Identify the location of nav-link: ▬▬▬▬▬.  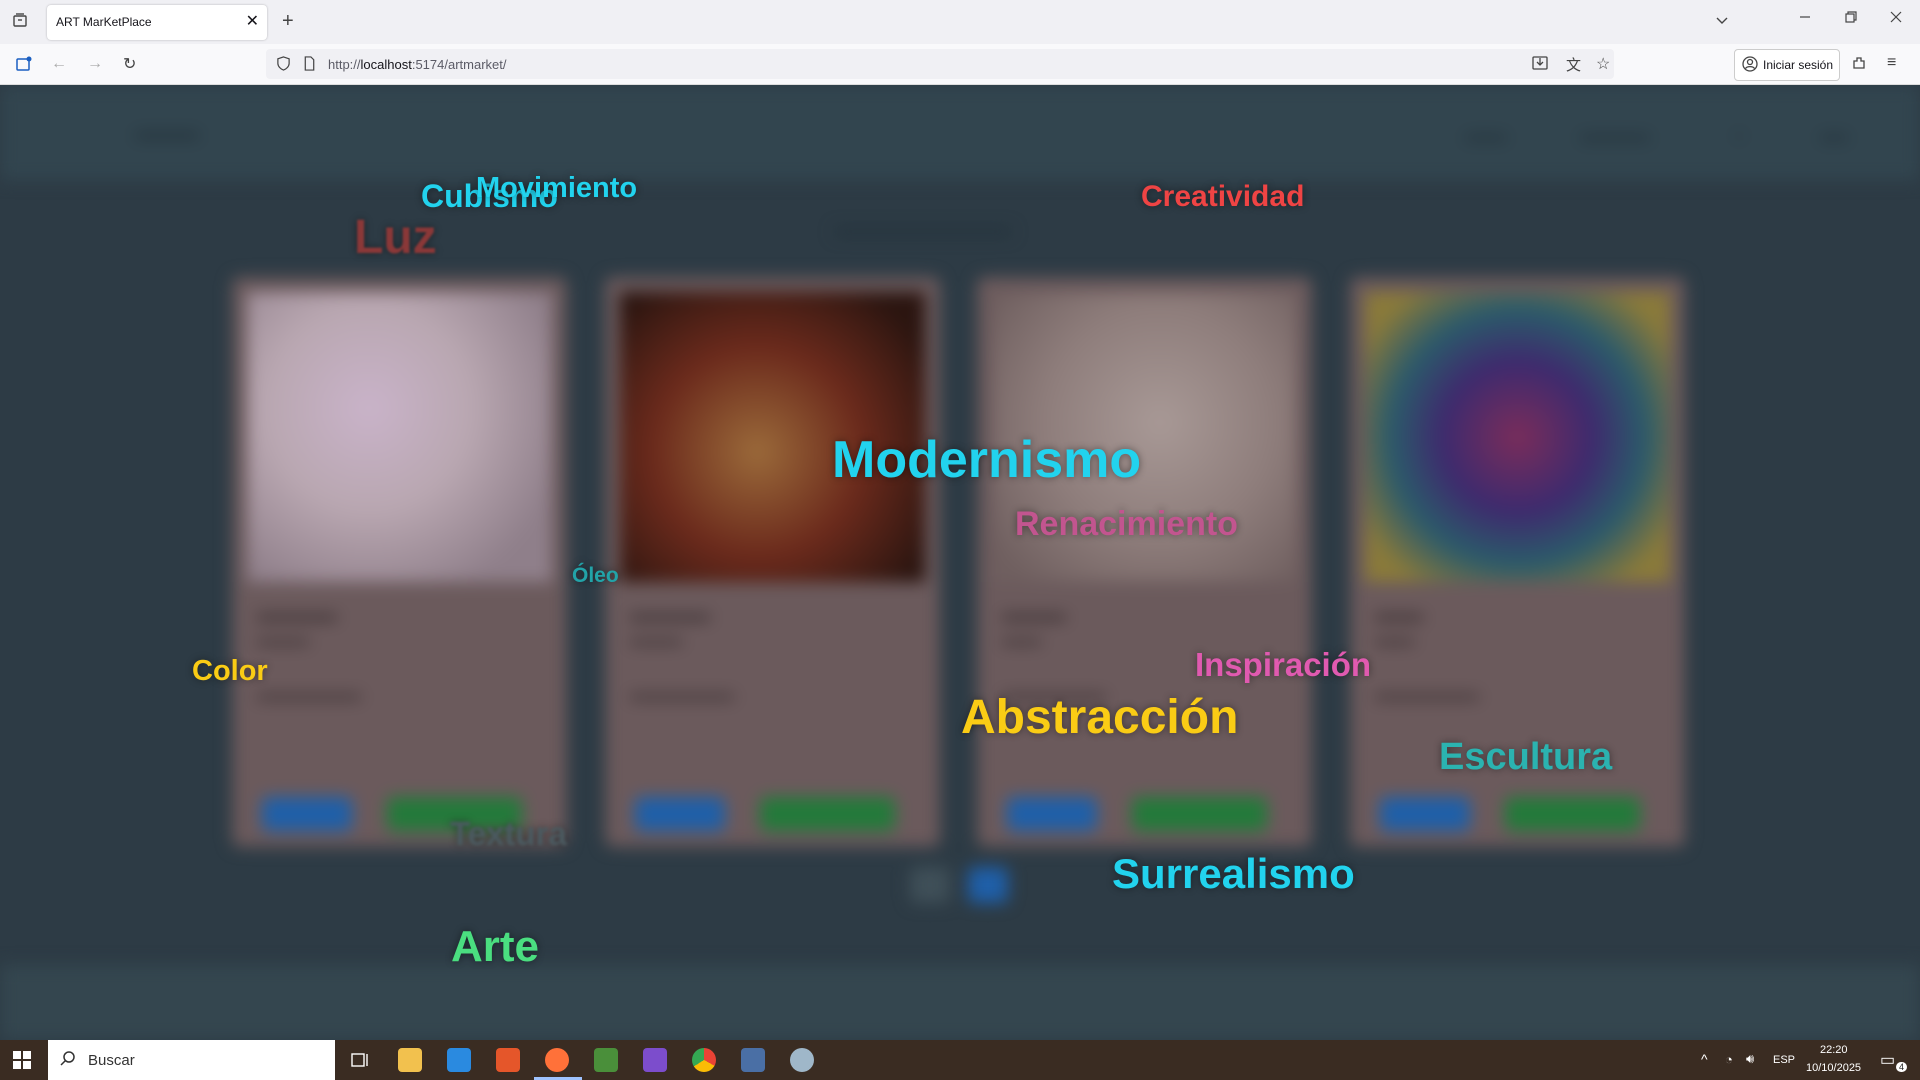
(1615, 135).